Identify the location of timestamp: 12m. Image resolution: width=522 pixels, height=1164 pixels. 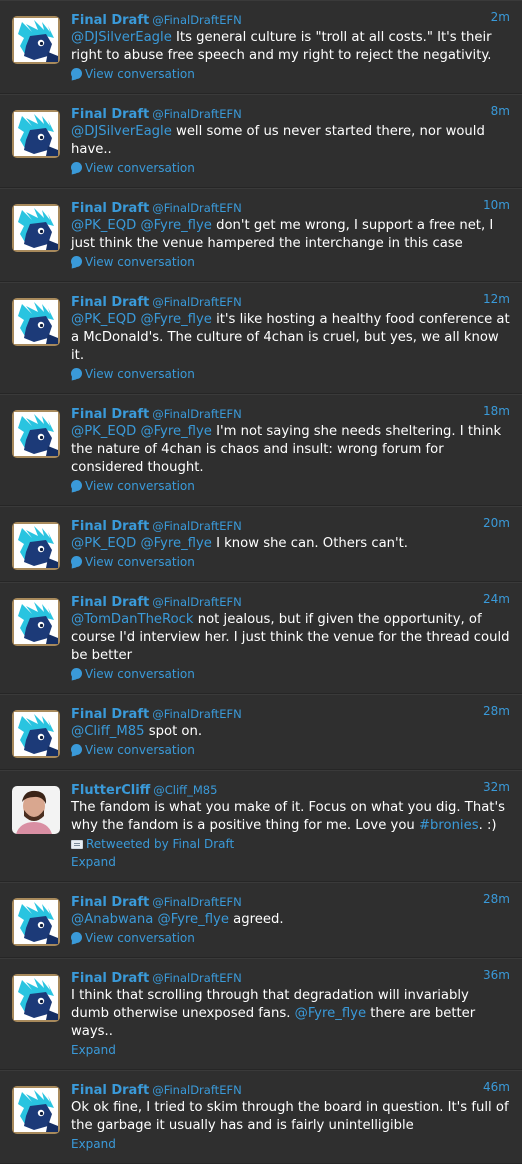
(496, 299).